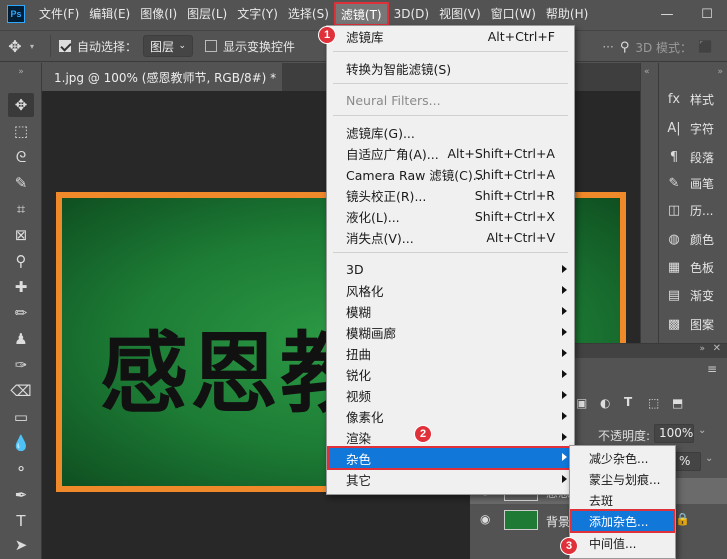 The height and width of the screenshot is (559, 727). Describe the element at coordinates (32, 46) in the screenshot. I see `chevron-down-icon: ▾` at that location.